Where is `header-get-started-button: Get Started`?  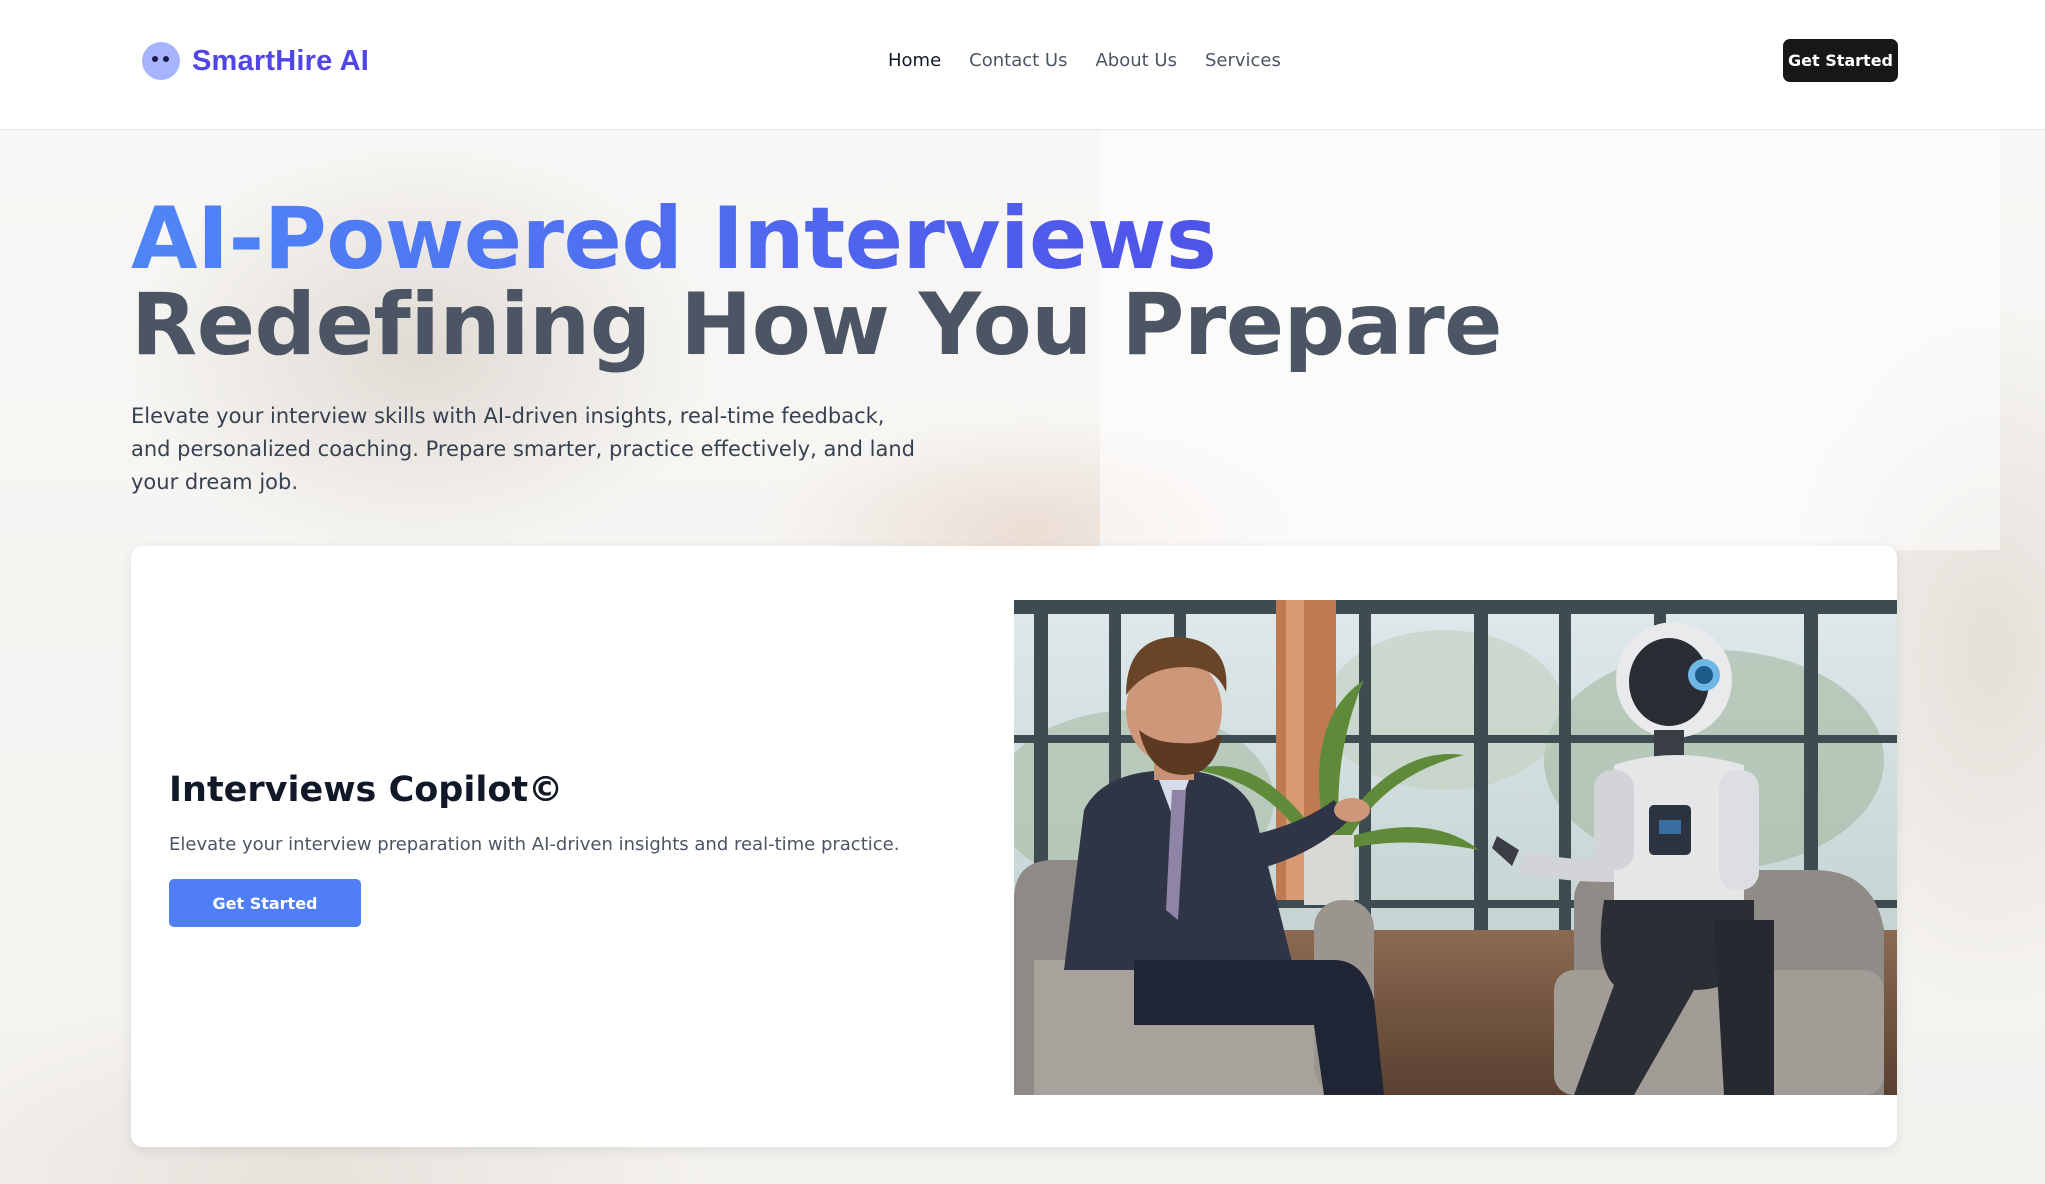
header-get-started-button: Get Started is located at coordinates (1840, 60).